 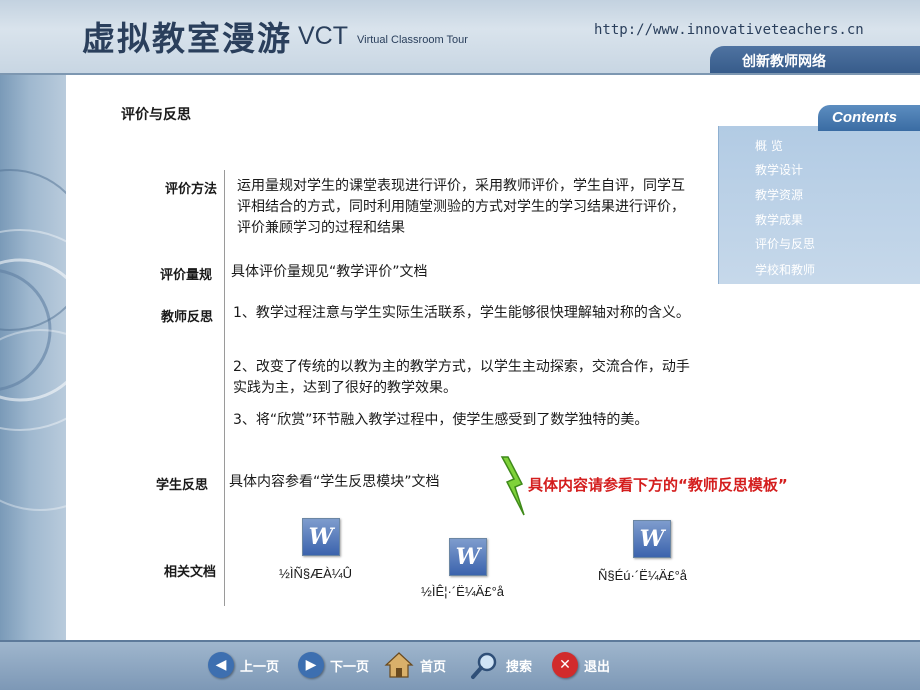 What do you see at coordinates (484, 665) in the screenshot?
I see `search-icon` at bounding box center [484, 665].